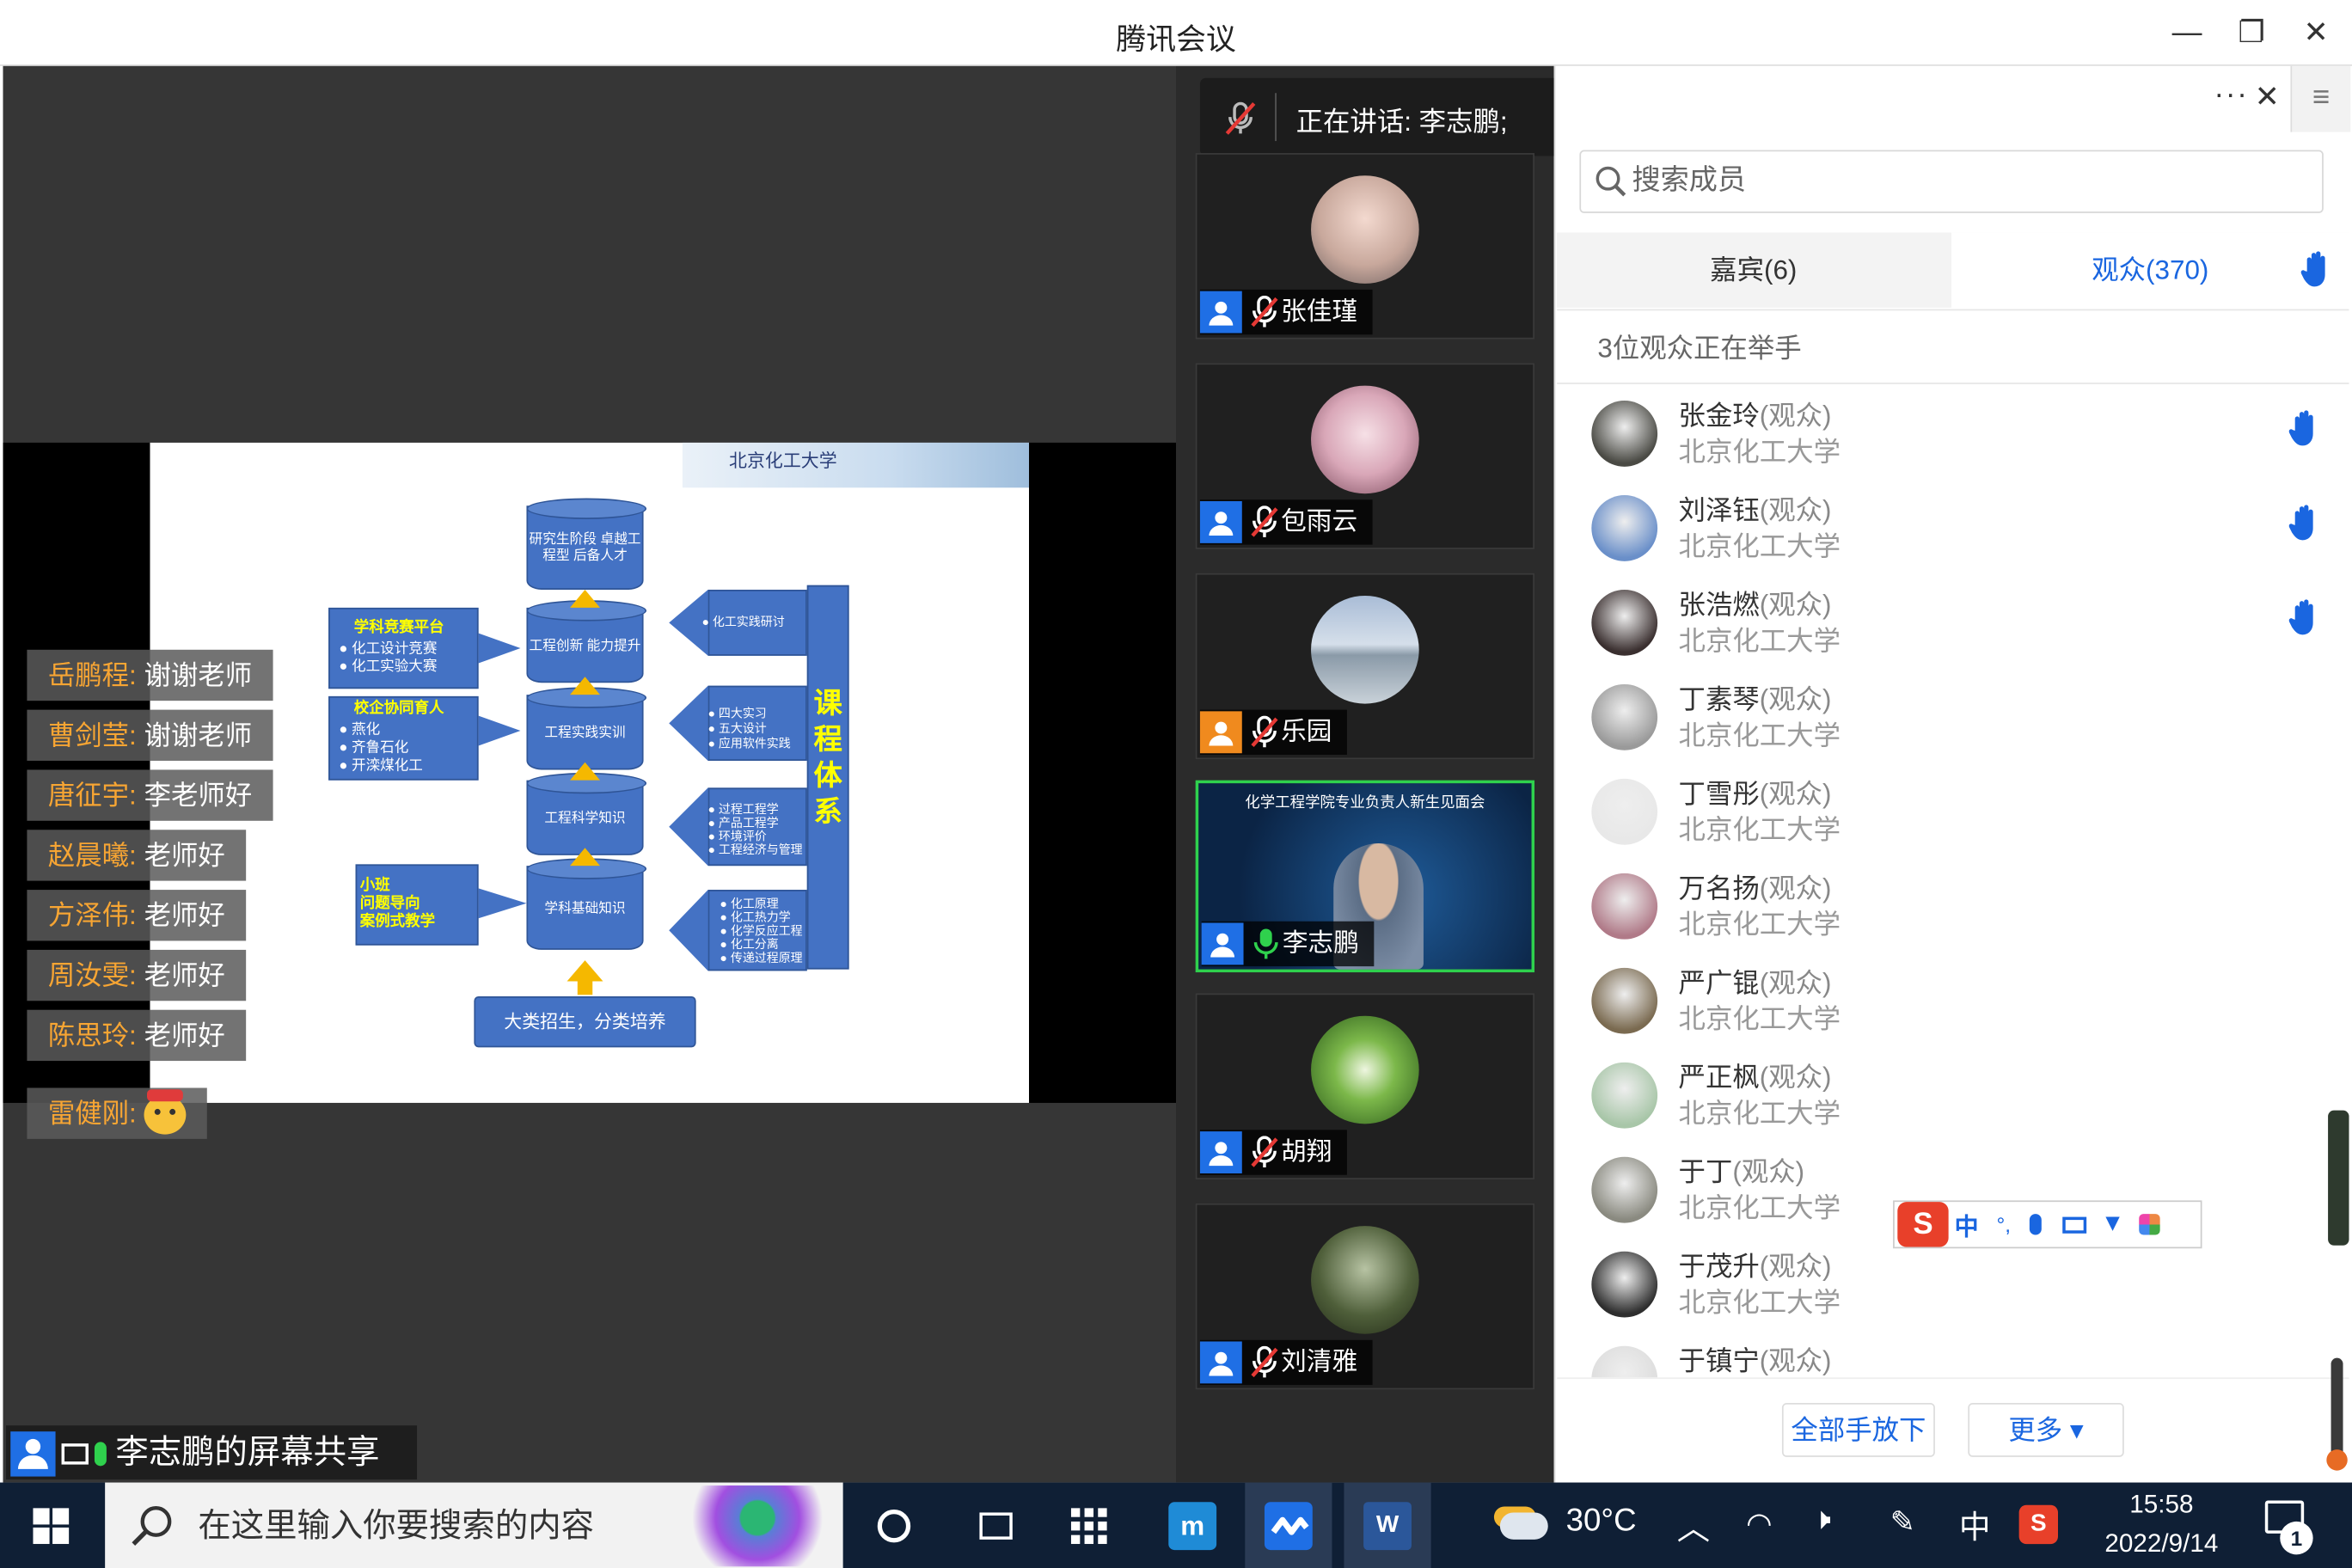 The width and height of the screenshot is (2352, 1568). What do you see at coordinates (2035, 1224) in the screenshot?
I see `voice-icon` at bounding box center [2035, 1224].